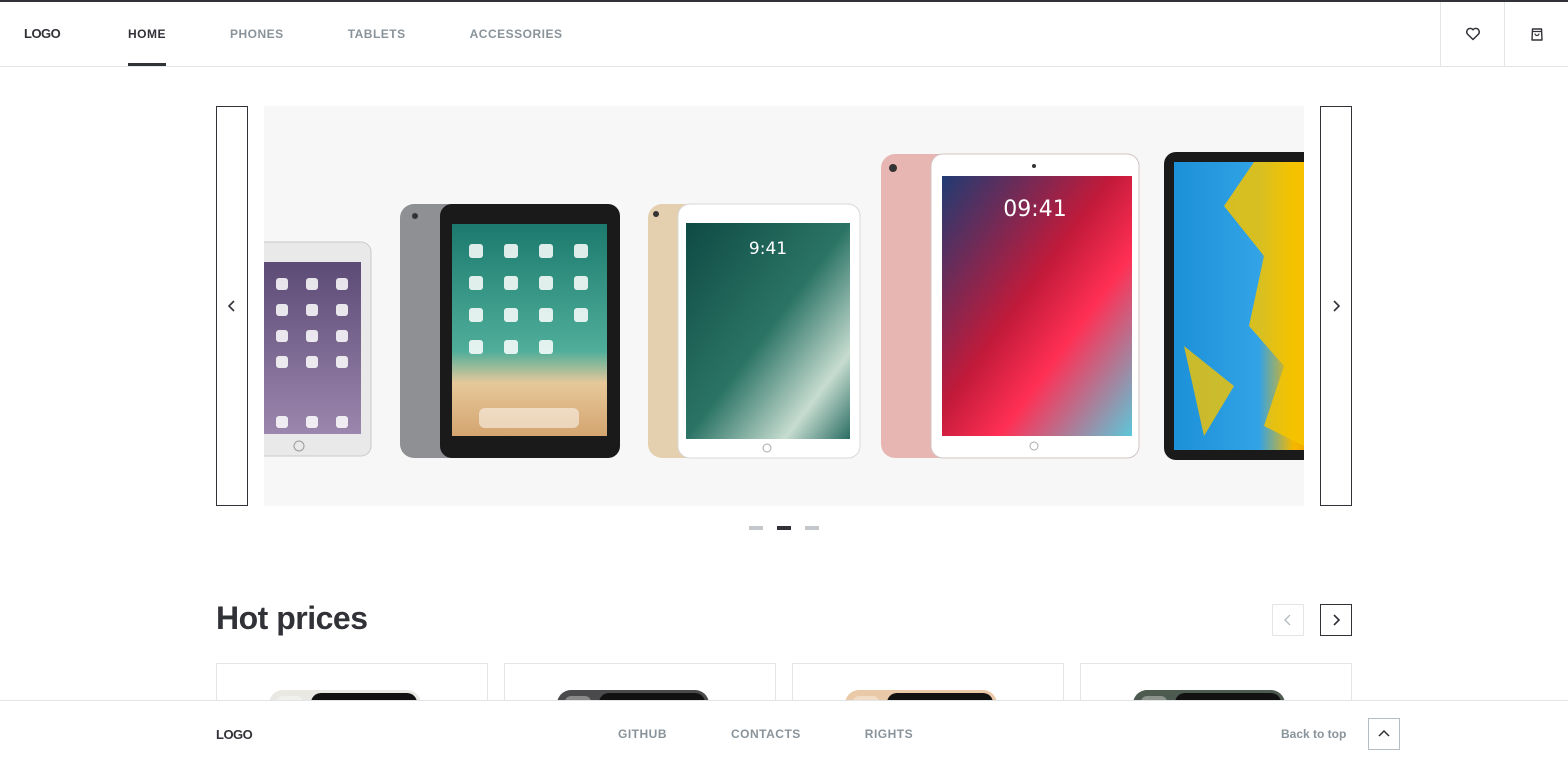 Image resolution: width=1568 pixels, height=763 pixels. What do you see at coordinates (257, 34) in the screenshot?
I see `nav-phones: PHONES` at bounding box center [257, 34].